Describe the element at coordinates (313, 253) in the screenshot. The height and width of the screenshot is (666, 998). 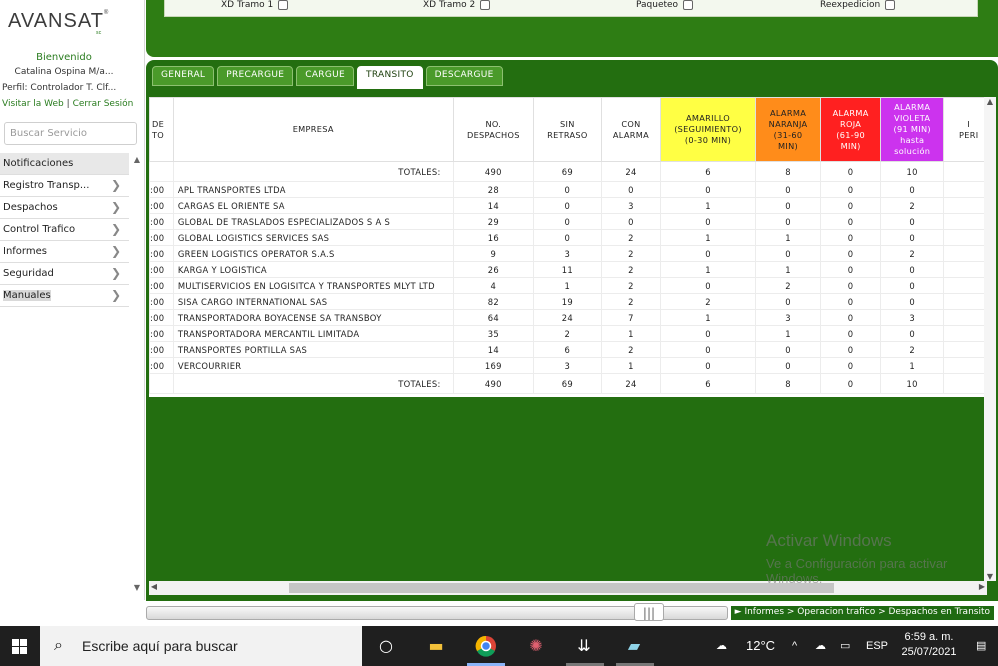
I see `cell-empresa: GREEN LOGISTICS OPERATOR S.A.S` at that location.